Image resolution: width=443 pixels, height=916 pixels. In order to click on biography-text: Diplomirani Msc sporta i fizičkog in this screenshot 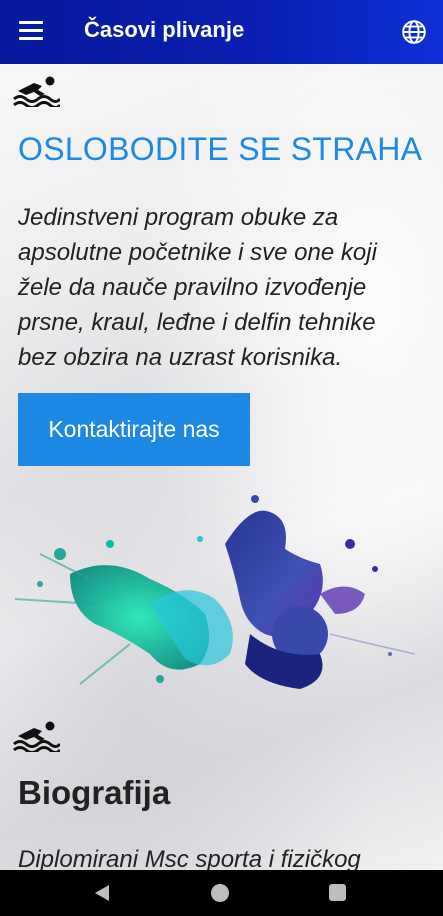, I will do `click(189, 858)`.